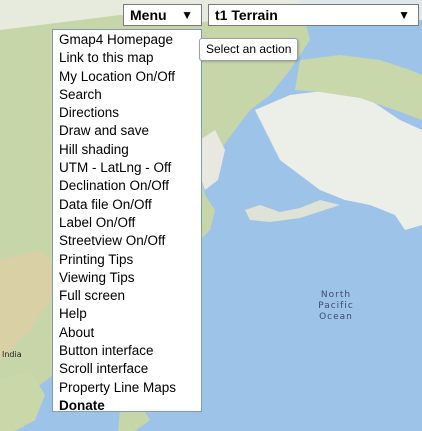 The height and width of the screenshot is (431, 422). What do you see at coordinates (127, 278) in the screenshot?
I see `menu-item-viewing-tips: Viewing Tips` at bounding box center [127, 278].